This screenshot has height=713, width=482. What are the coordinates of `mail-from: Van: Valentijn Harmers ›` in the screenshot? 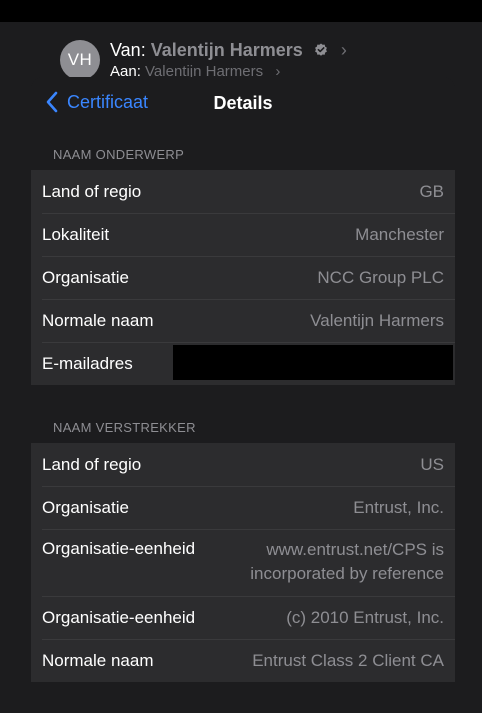 It's located at (228, 50).